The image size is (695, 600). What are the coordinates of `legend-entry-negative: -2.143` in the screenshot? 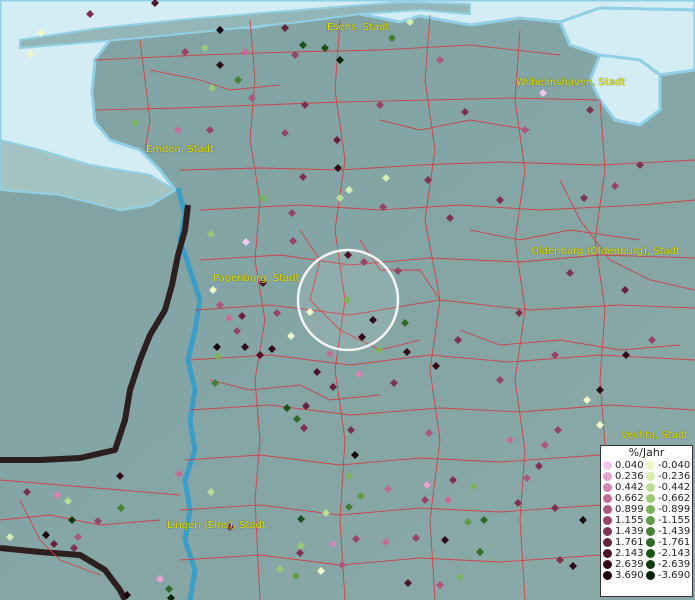 It's located at (668, 553).